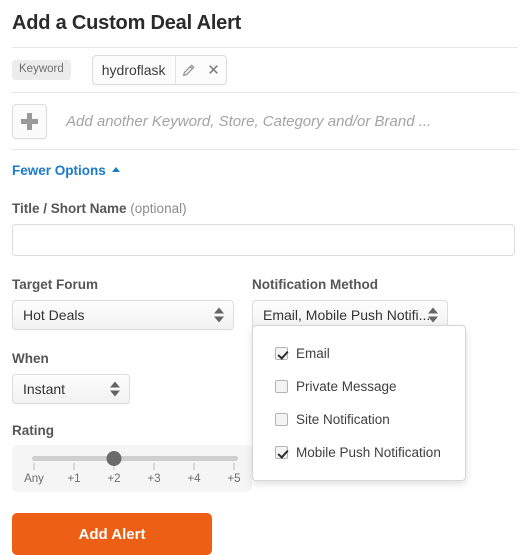 This screenshot has width=530, height=555. I want to click on fewer-options-toggle: Fewer Options, so click(66, 170).